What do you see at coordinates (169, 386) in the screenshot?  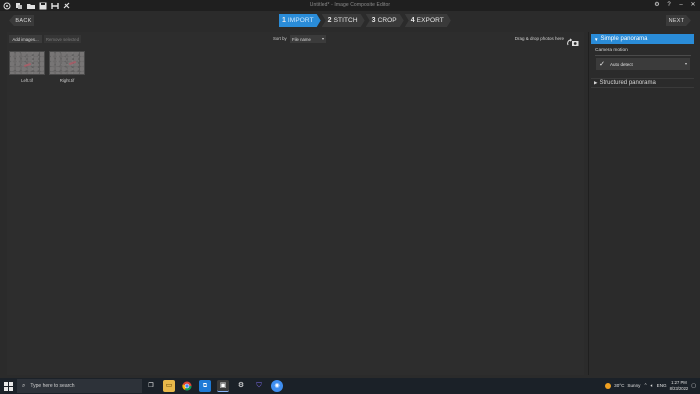 I see `file-explorer-icon: ▭` at bounding box center [169, 386].